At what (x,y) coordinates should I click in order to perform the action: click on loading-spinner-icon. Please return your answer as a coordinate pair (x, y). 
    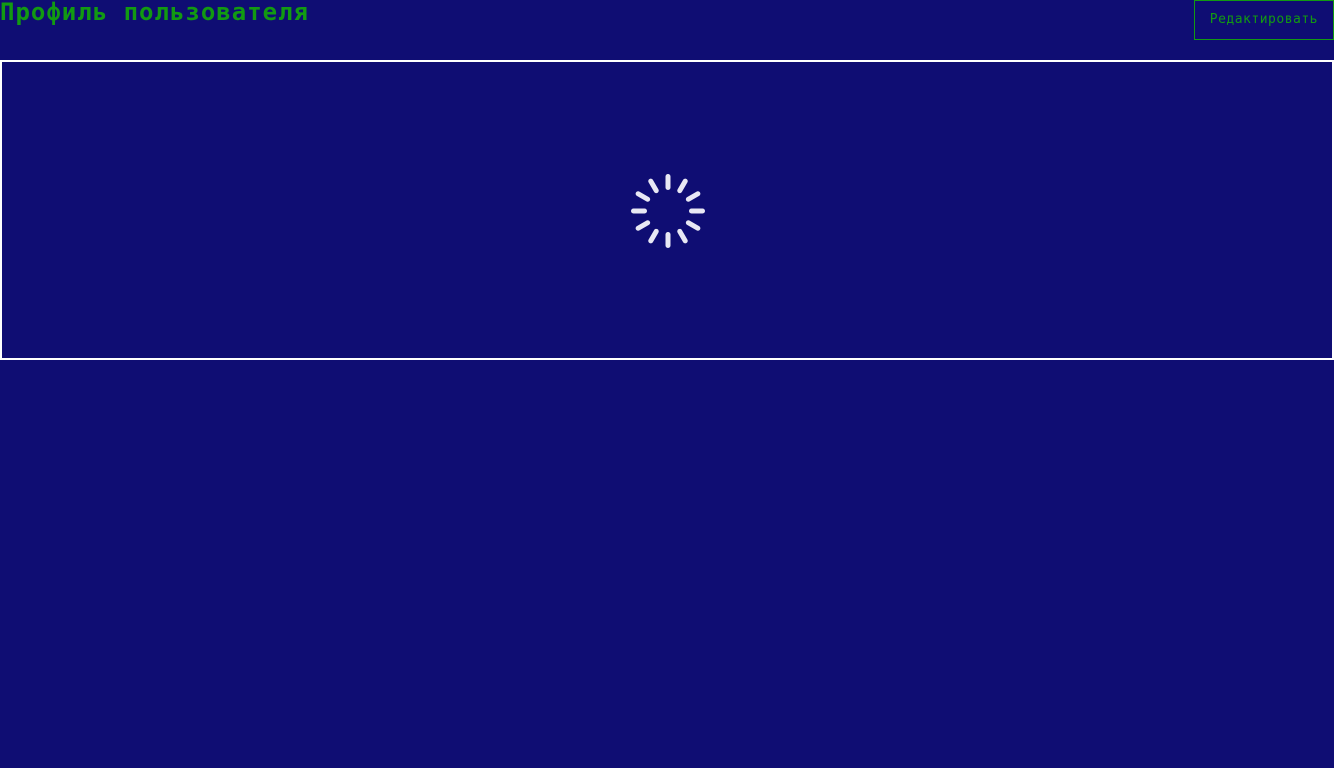
    Looking at the image, I should click on (668, 211).